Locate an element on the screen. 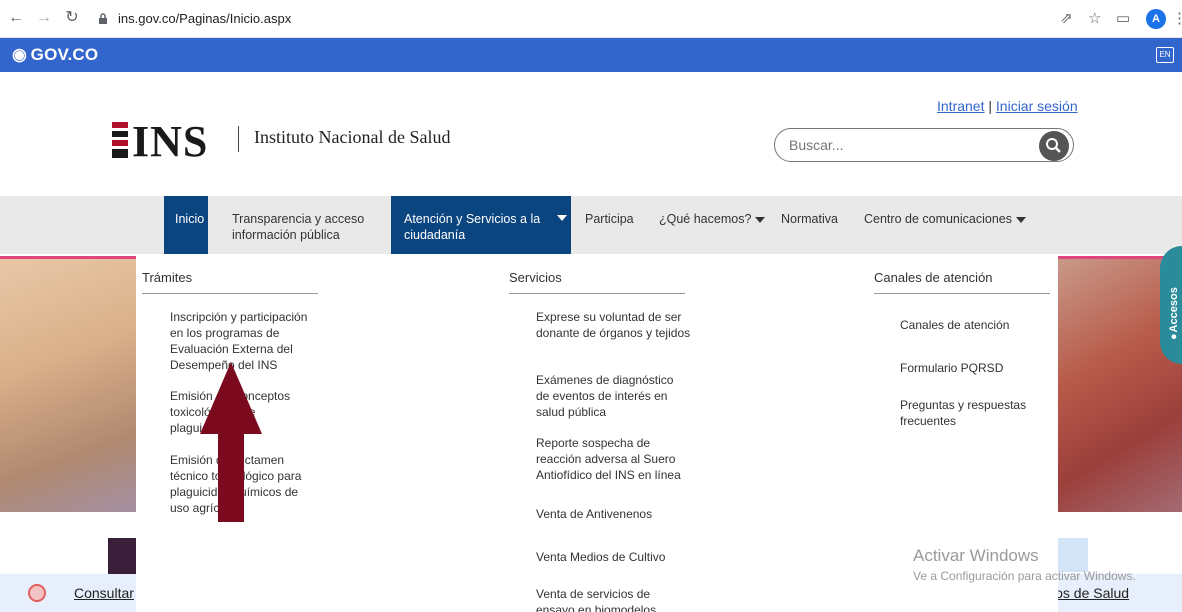  canales-title: Canales de atención is located at coordinates (962, 282).